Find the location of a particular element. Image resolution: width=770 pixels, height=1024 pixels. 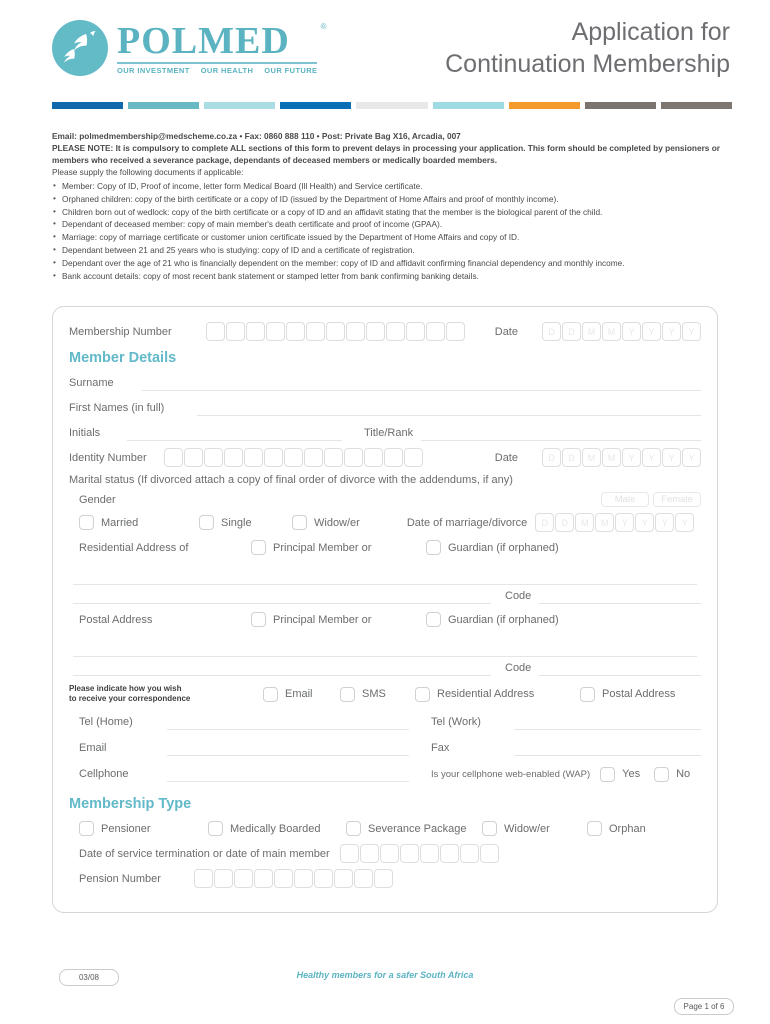

fax-input is located at coordinates (607, 748).